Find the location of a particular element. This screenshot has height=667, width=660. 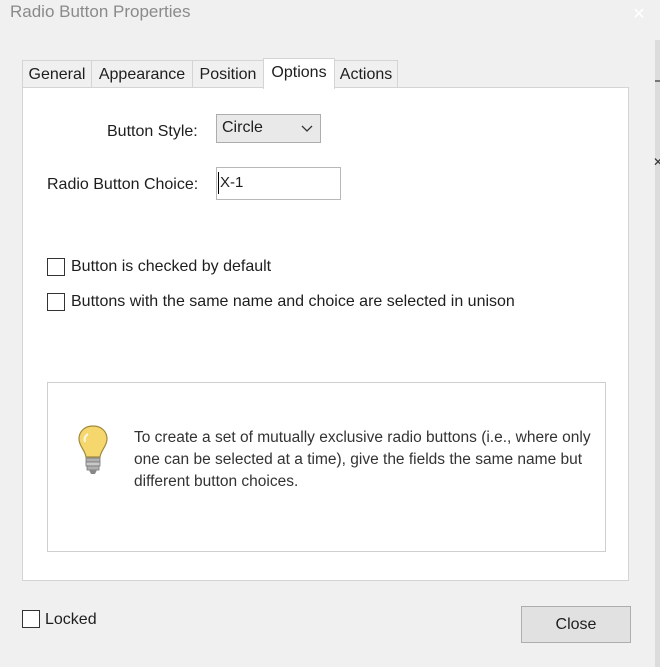

button-style-value: Circle is located at coordinates (242, 127).